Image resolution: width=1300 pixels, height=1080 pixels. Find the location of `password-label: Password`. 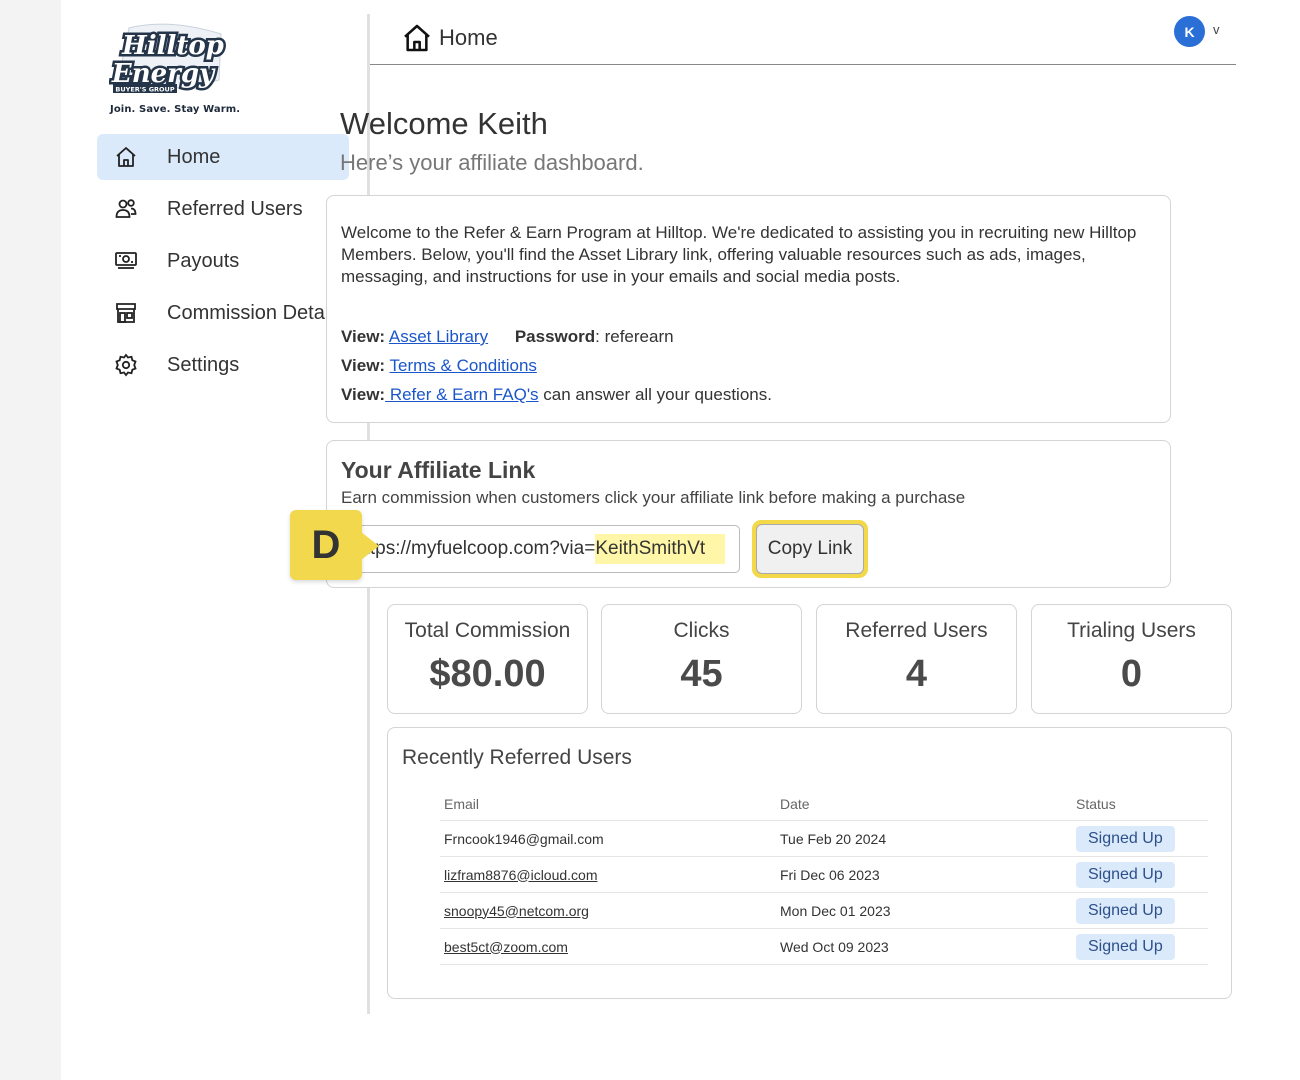

password-label: Password is located at coordinates (555, 336).